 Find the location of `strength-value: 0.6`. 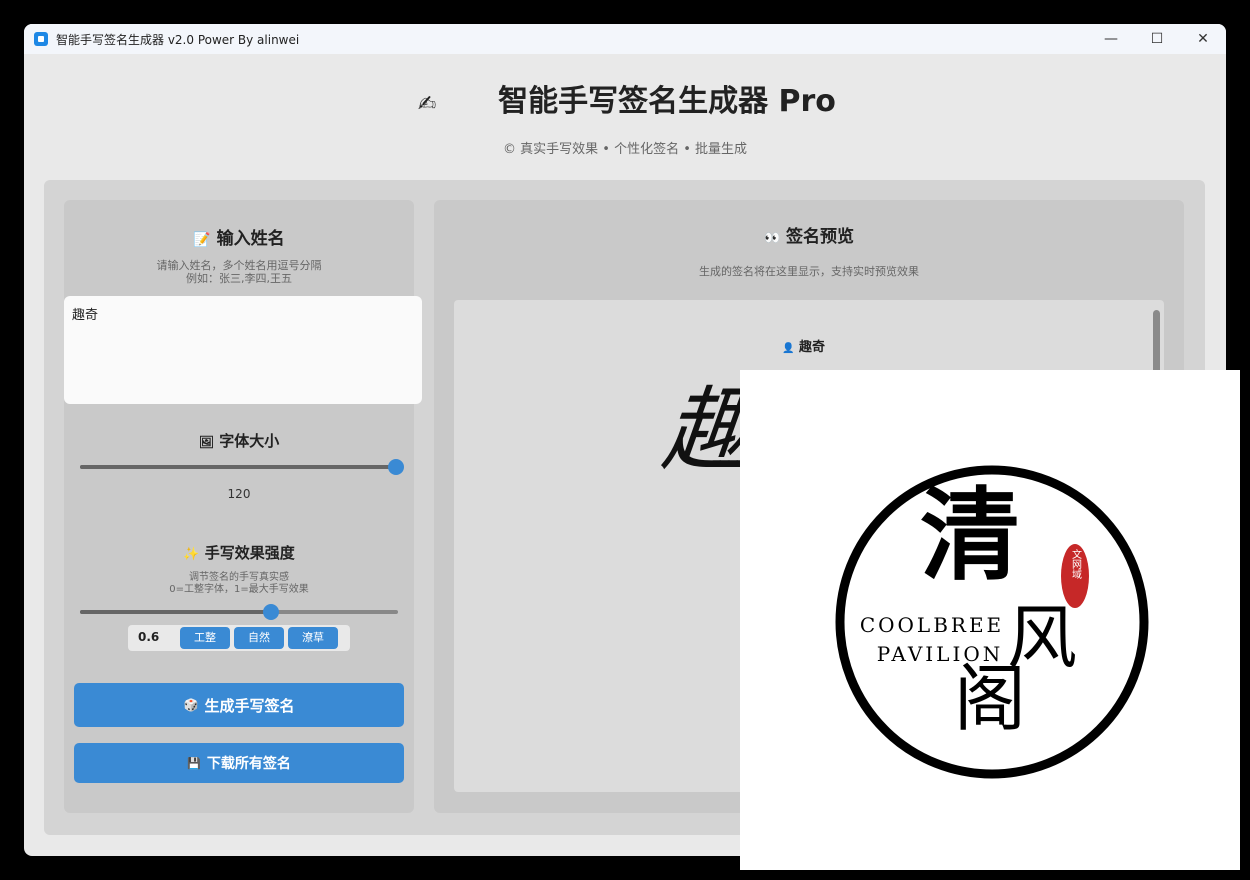

strength-value: 0.6 is located at coordinates (149, 637).